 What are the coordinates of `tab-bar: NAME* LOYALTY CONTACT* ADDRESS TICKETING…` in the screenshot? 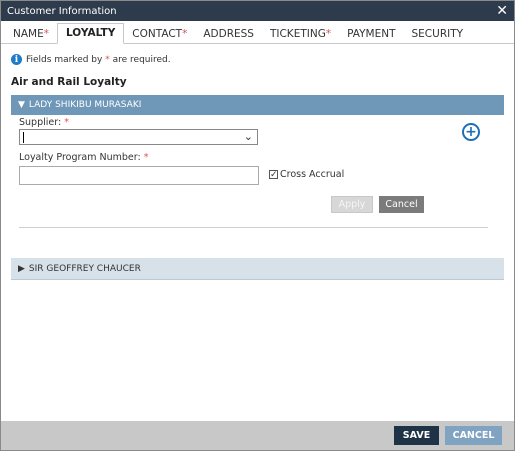 It's located at (257, 32).